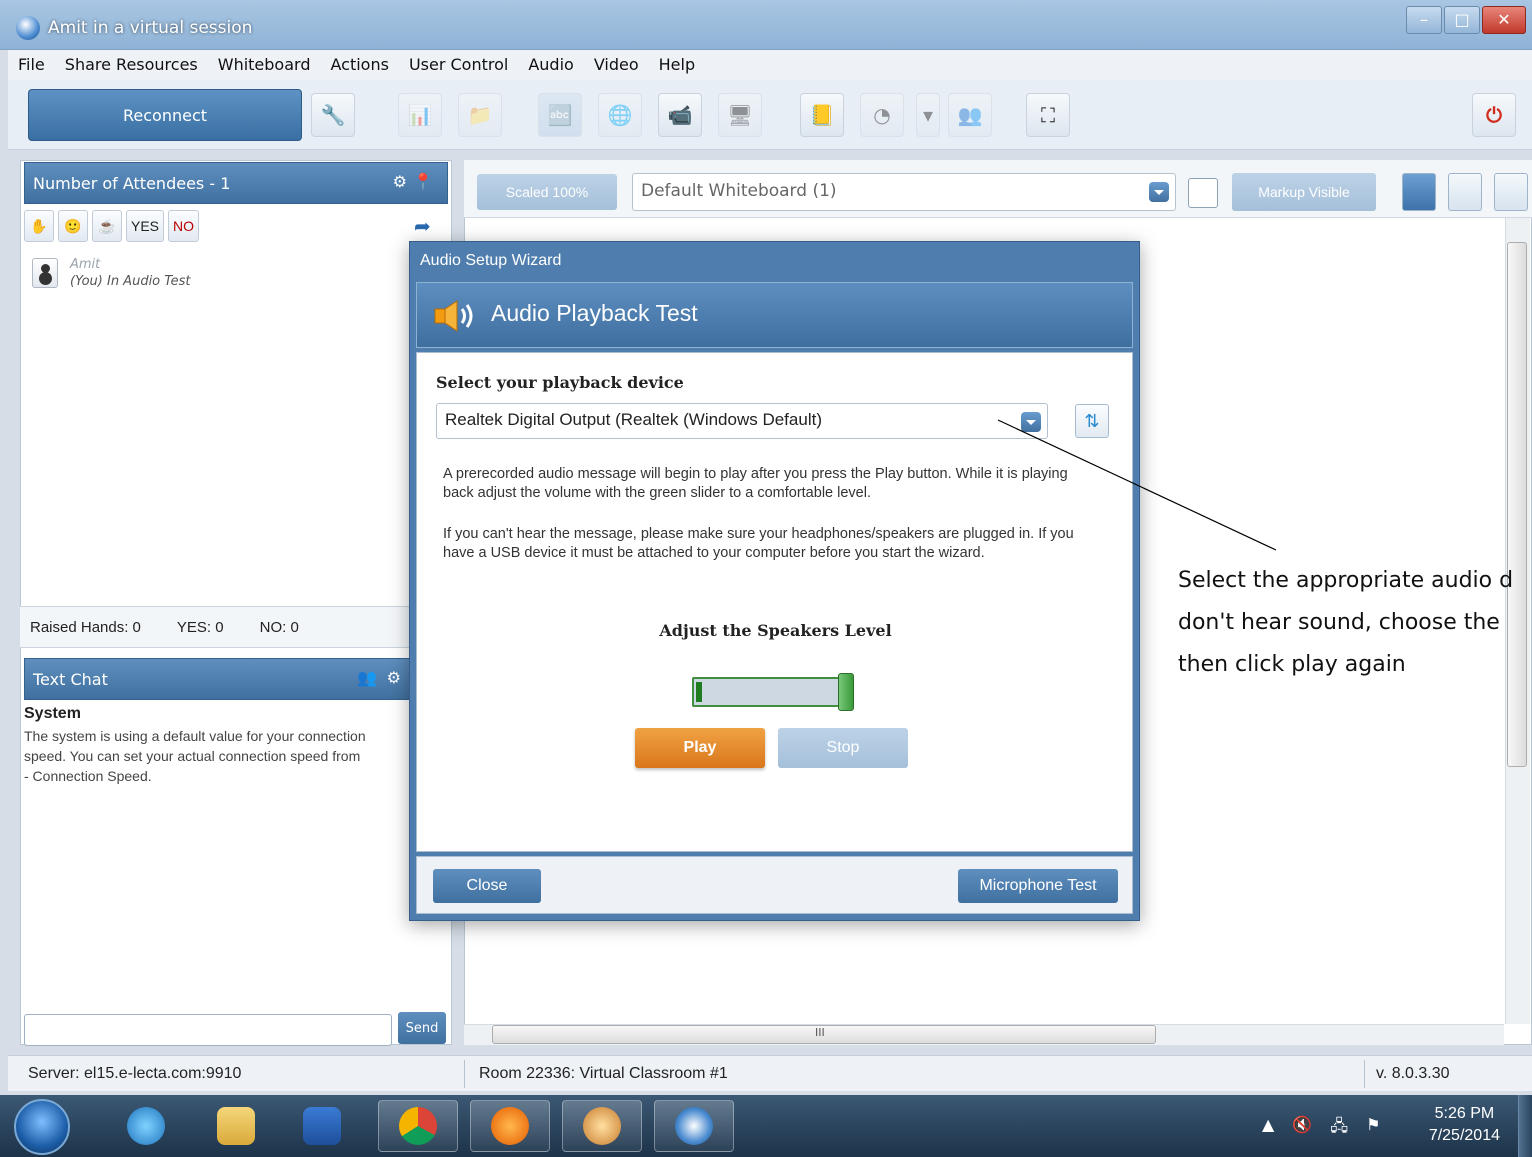 The height and width of the screenshot is (1157, 1532). What do you see at coordinates (208, 1030) in the screenshot?
I see `chat-input` at bounding box center [208, 1030].